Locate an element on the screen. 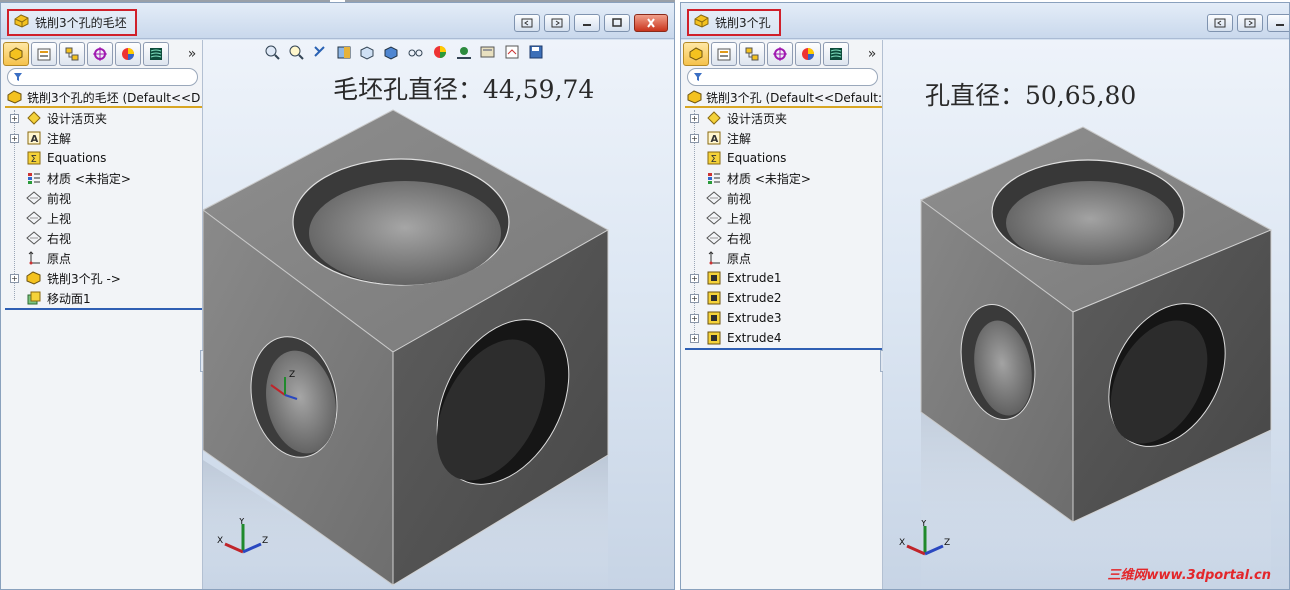  tree-item: + 铣削3个孔 -> is located at coordinates (103, 278).